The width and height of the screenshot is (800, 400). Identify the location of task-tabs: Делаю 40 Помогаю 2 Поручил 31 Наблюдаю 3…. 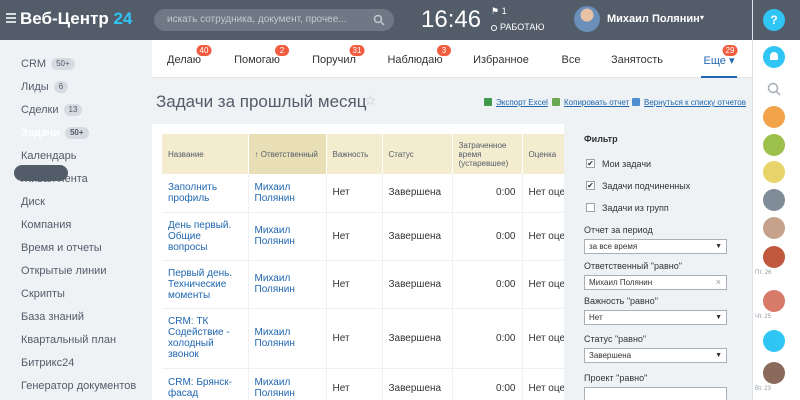
(452, 59).